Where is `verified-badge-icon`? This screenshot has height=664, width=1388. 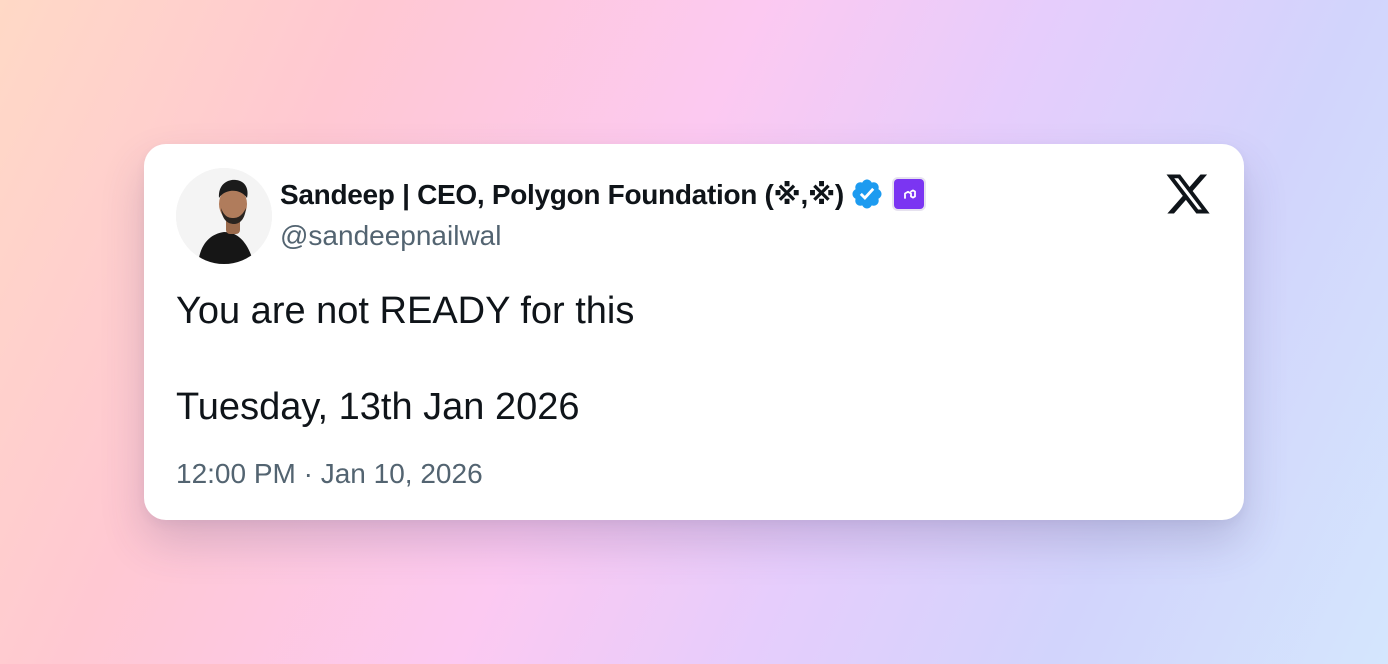 verified-badge-icon is located at coordinates (867, 194).